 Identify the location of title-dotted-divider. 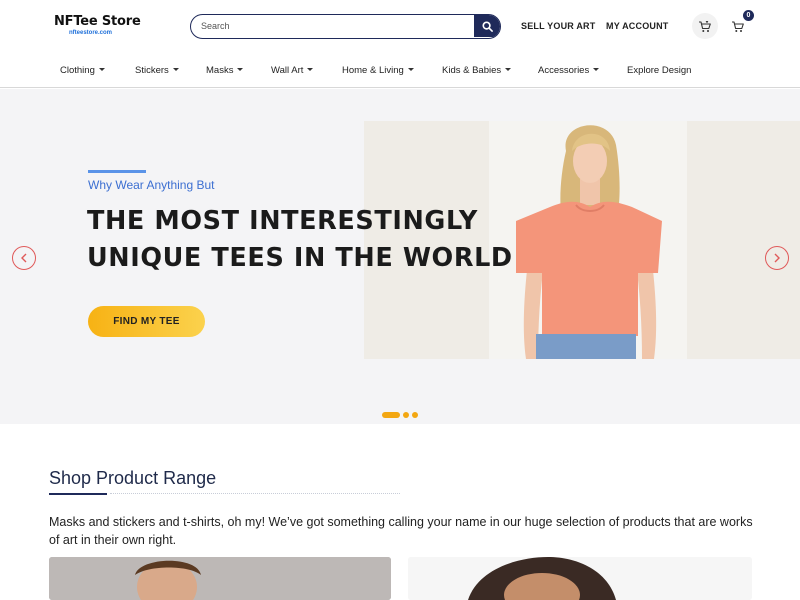
(255, 493).